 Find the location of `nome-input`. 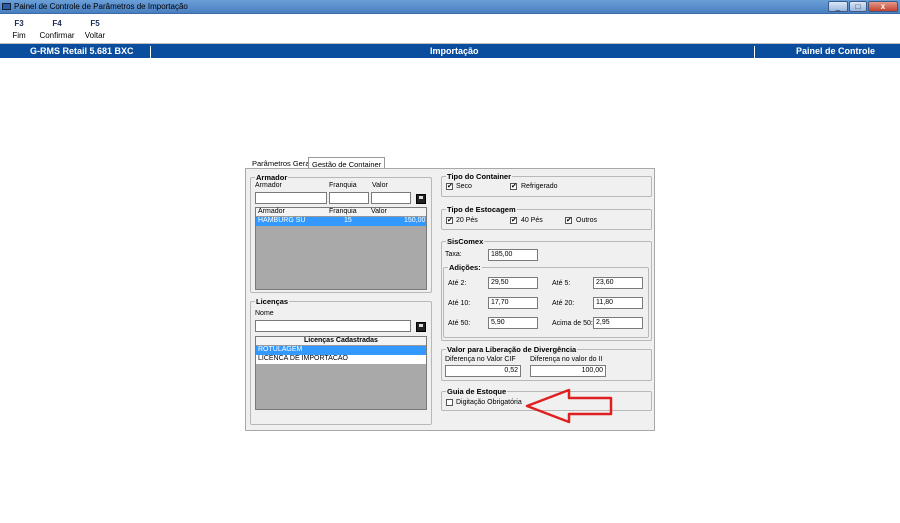

nome-input is located at coordinates (333, 326).